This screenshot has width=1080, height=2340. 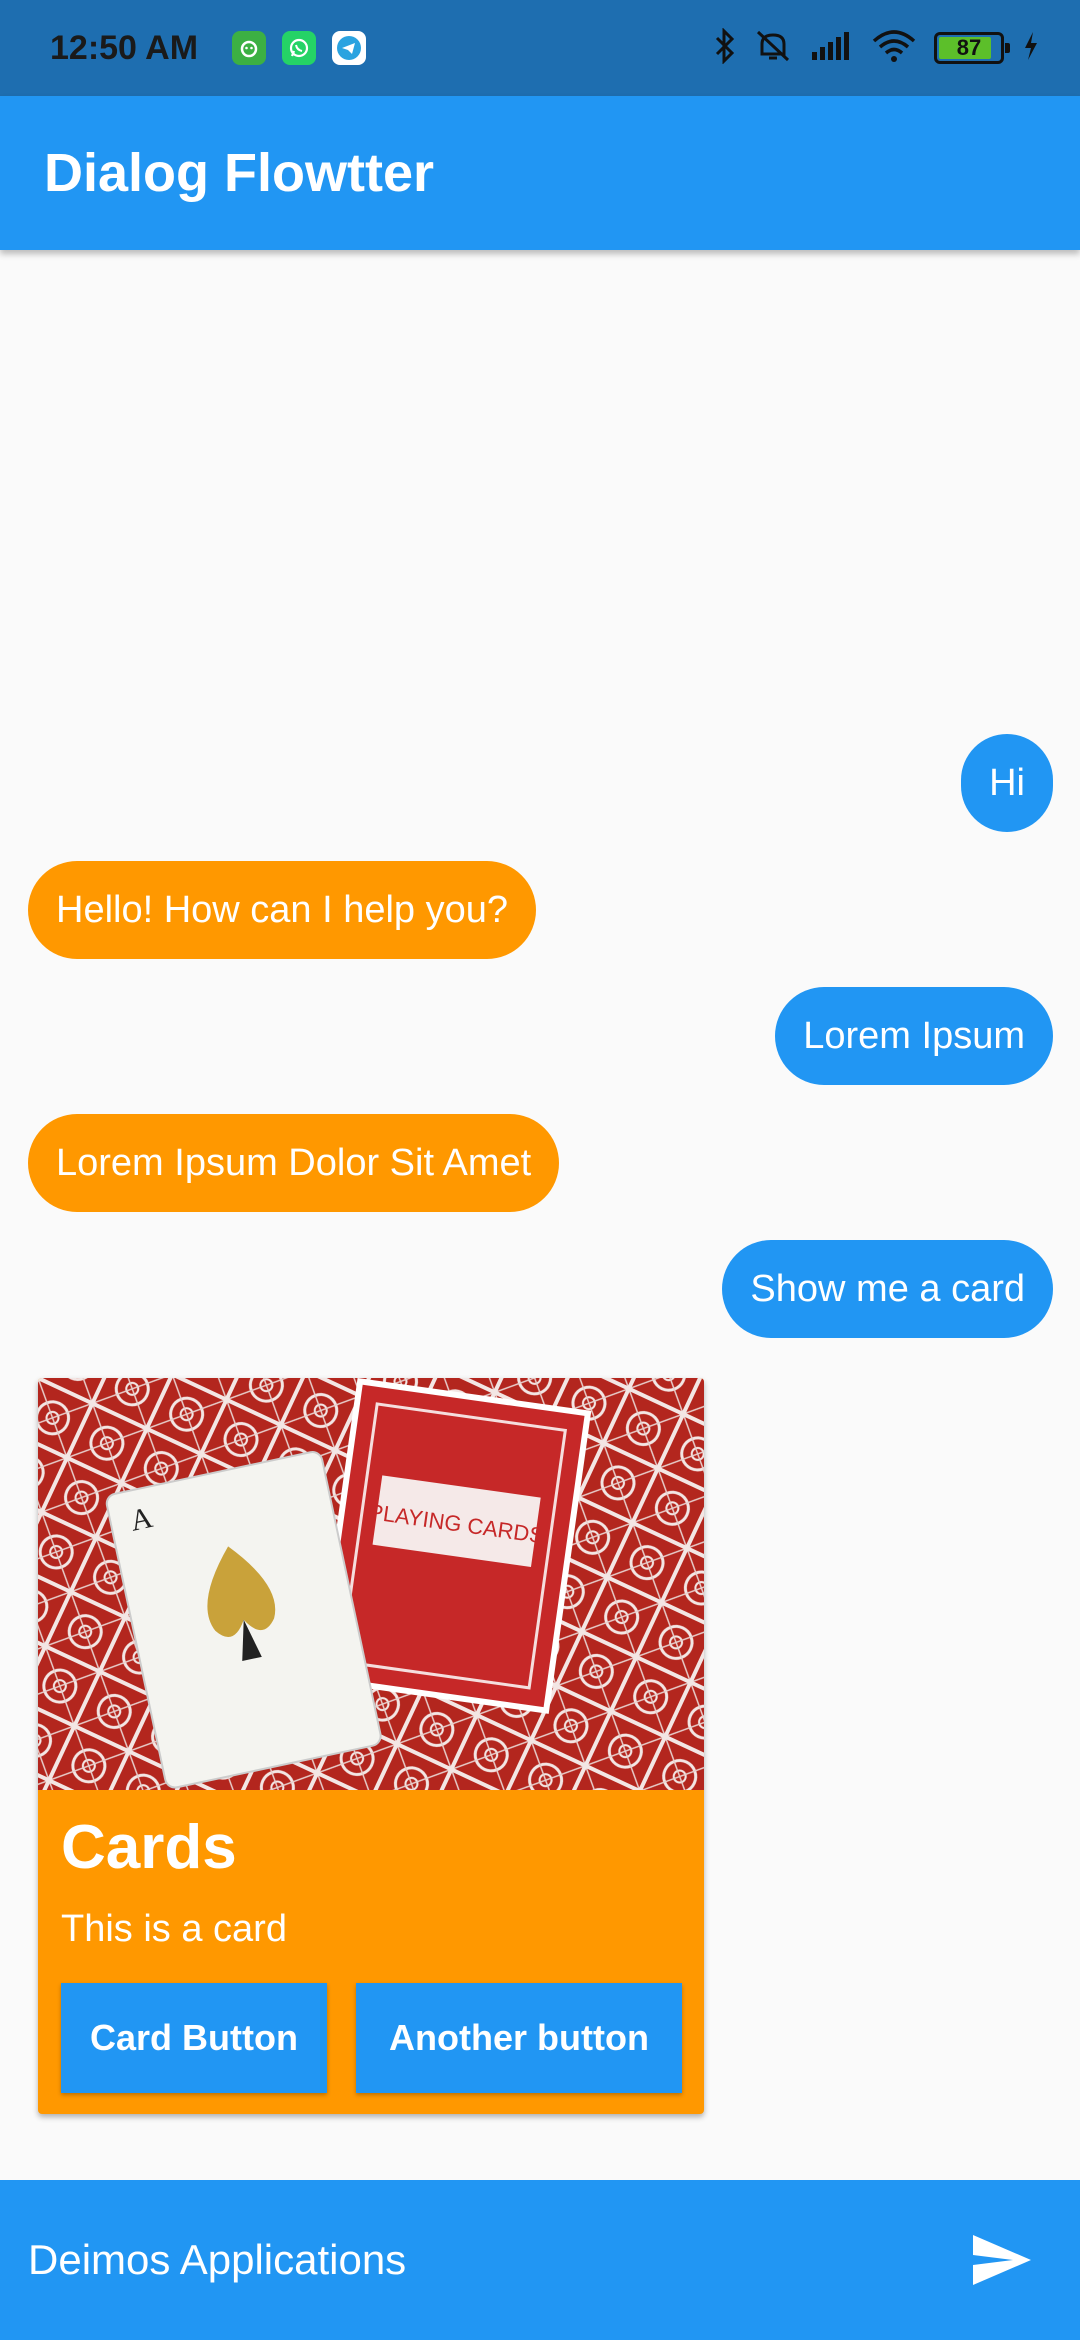 I want to click on message-input-bar, so click(x=540, y=2260).